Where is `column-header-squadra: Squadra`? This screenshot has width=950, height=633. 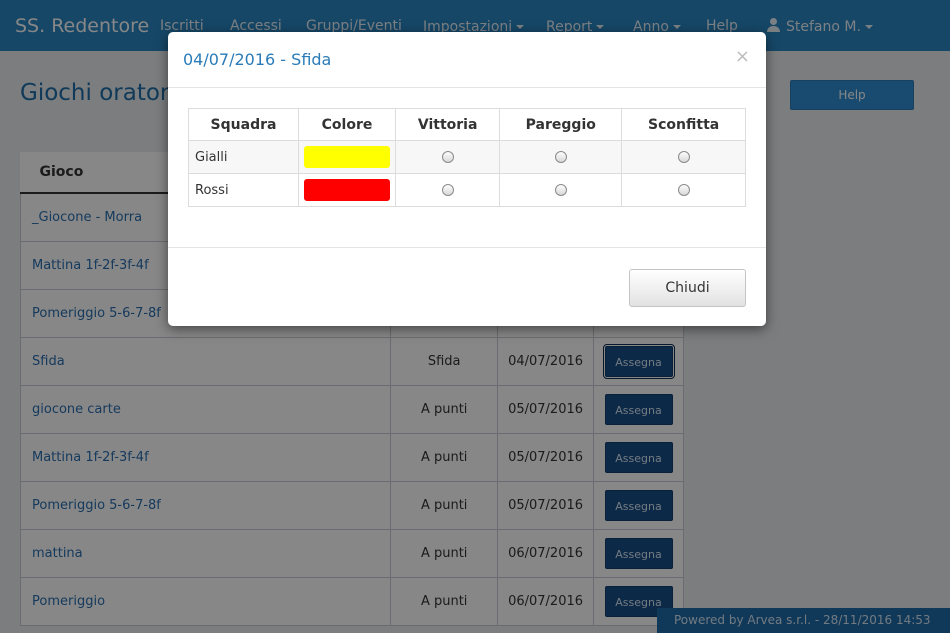 column-header-squadra: Squadra is located at coordinates (243, 124).